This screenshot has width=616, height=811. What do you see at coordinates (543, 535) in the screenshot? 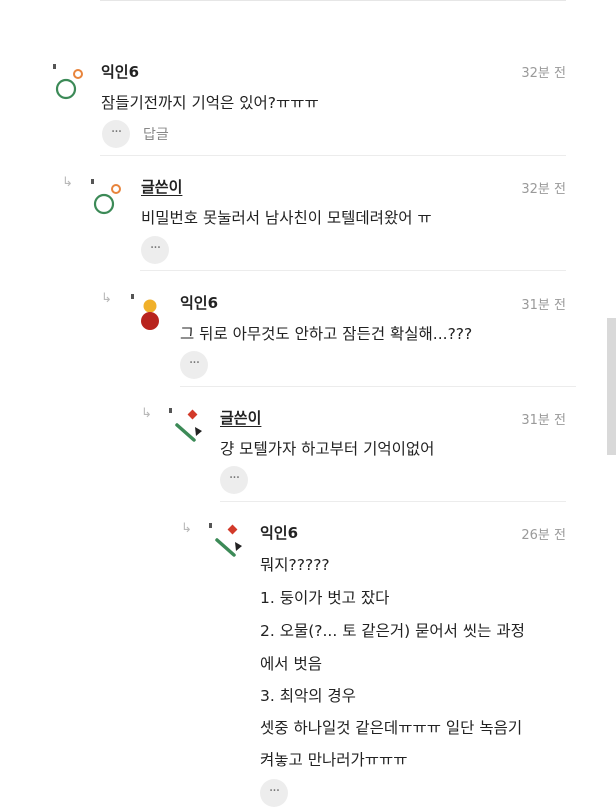
I see `comment-time: 26분 전` at bounding box center [543, 535].